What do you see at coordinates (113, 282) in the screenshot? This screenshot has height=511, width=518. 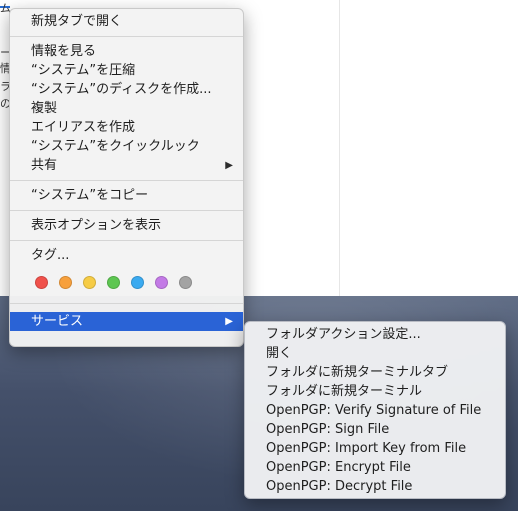 I see `tag-green` at bounding box center [113, 282].